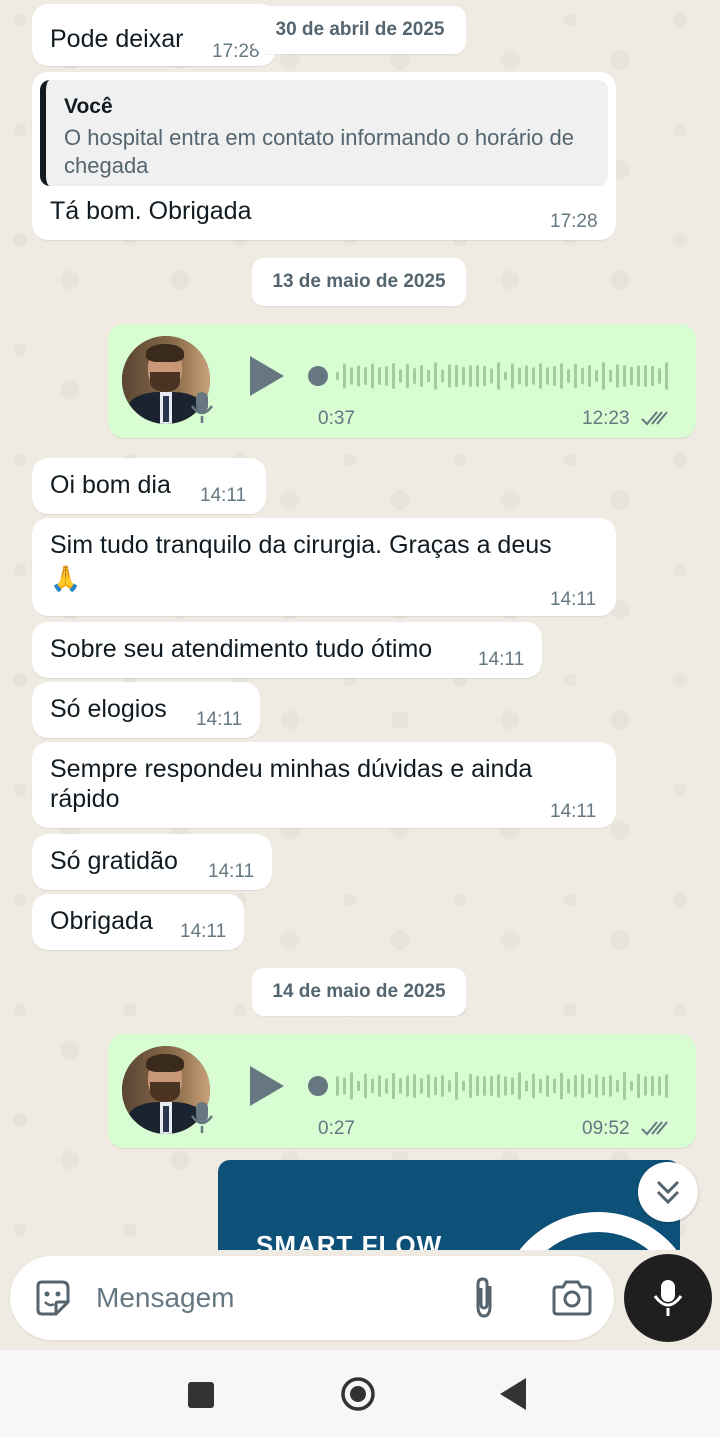 This screenshot has width=720, height=1437. What do you see at coordinates (336, 1128) in the screenshot?
I see `voice-duration: 0:27` at bounding box center [336, 1128].